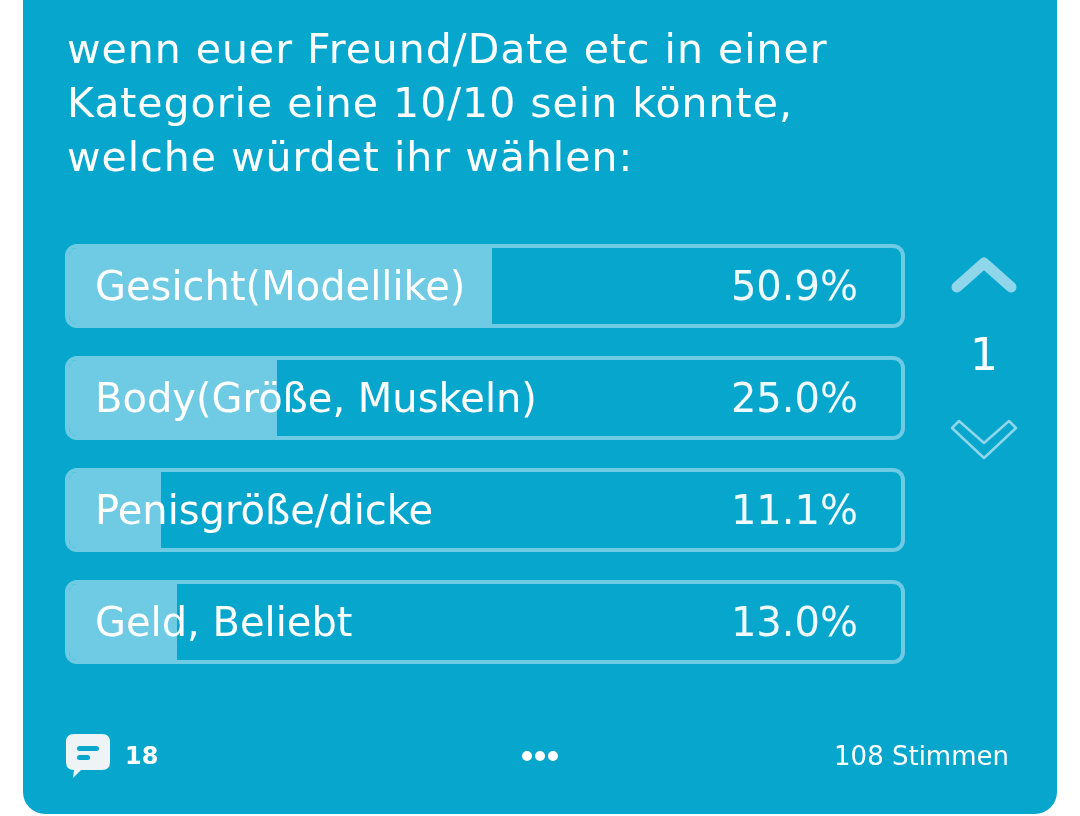 The width and height of the screenshot is (1080, 816). I want to click on option-label: Penisgröße/dicke, so click(264, 510).